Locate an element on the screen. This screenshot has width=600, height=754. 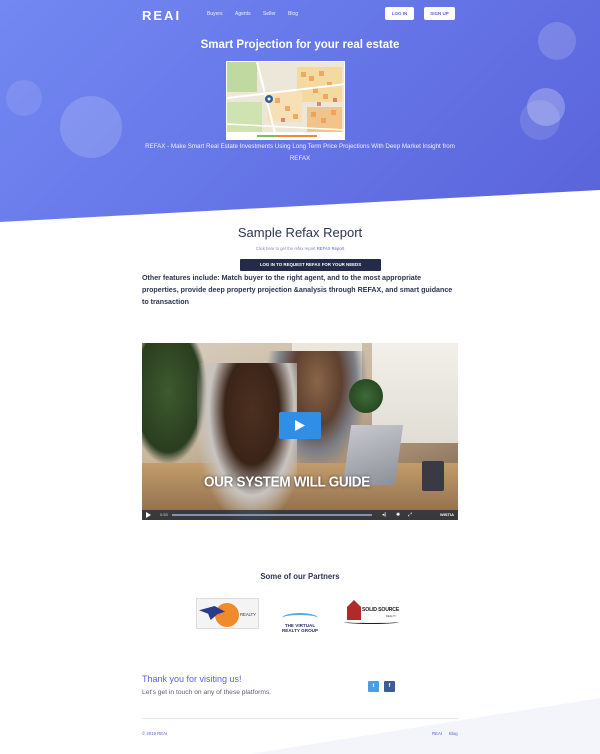
sample-report-title: Sample Refax Report is located at coordinates (300, 232).